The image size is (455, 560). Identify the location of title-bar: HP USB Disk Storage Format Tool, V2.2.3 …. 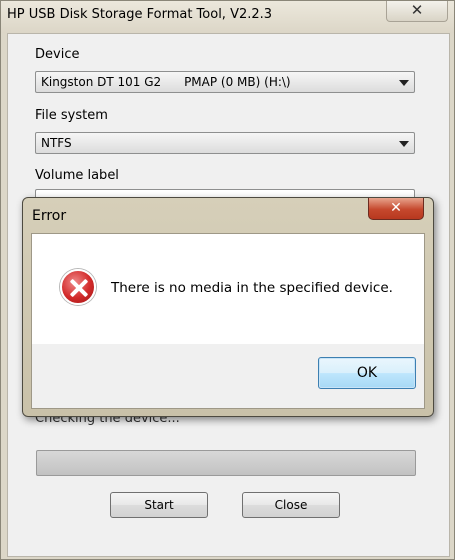
(227, 17).